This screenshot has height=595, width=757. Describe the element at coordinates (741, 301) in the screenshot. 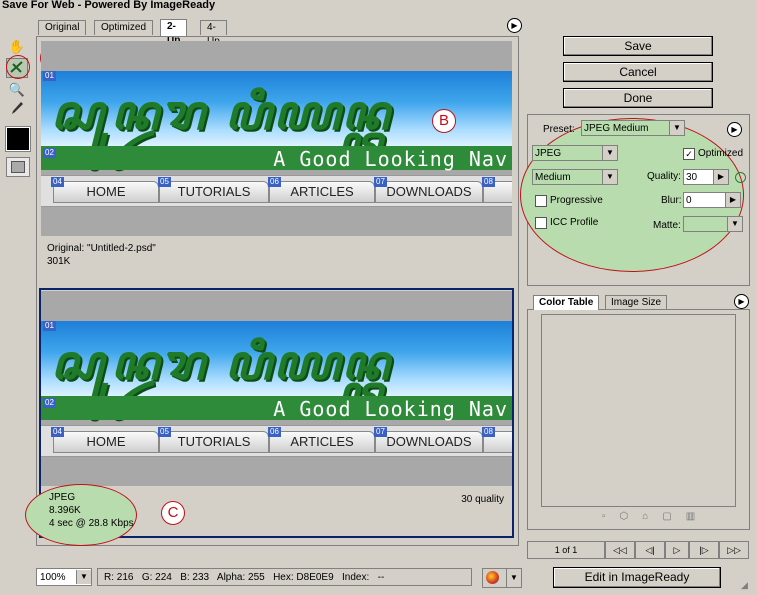

I see `color-table-menu-icon: ▶` at that location.